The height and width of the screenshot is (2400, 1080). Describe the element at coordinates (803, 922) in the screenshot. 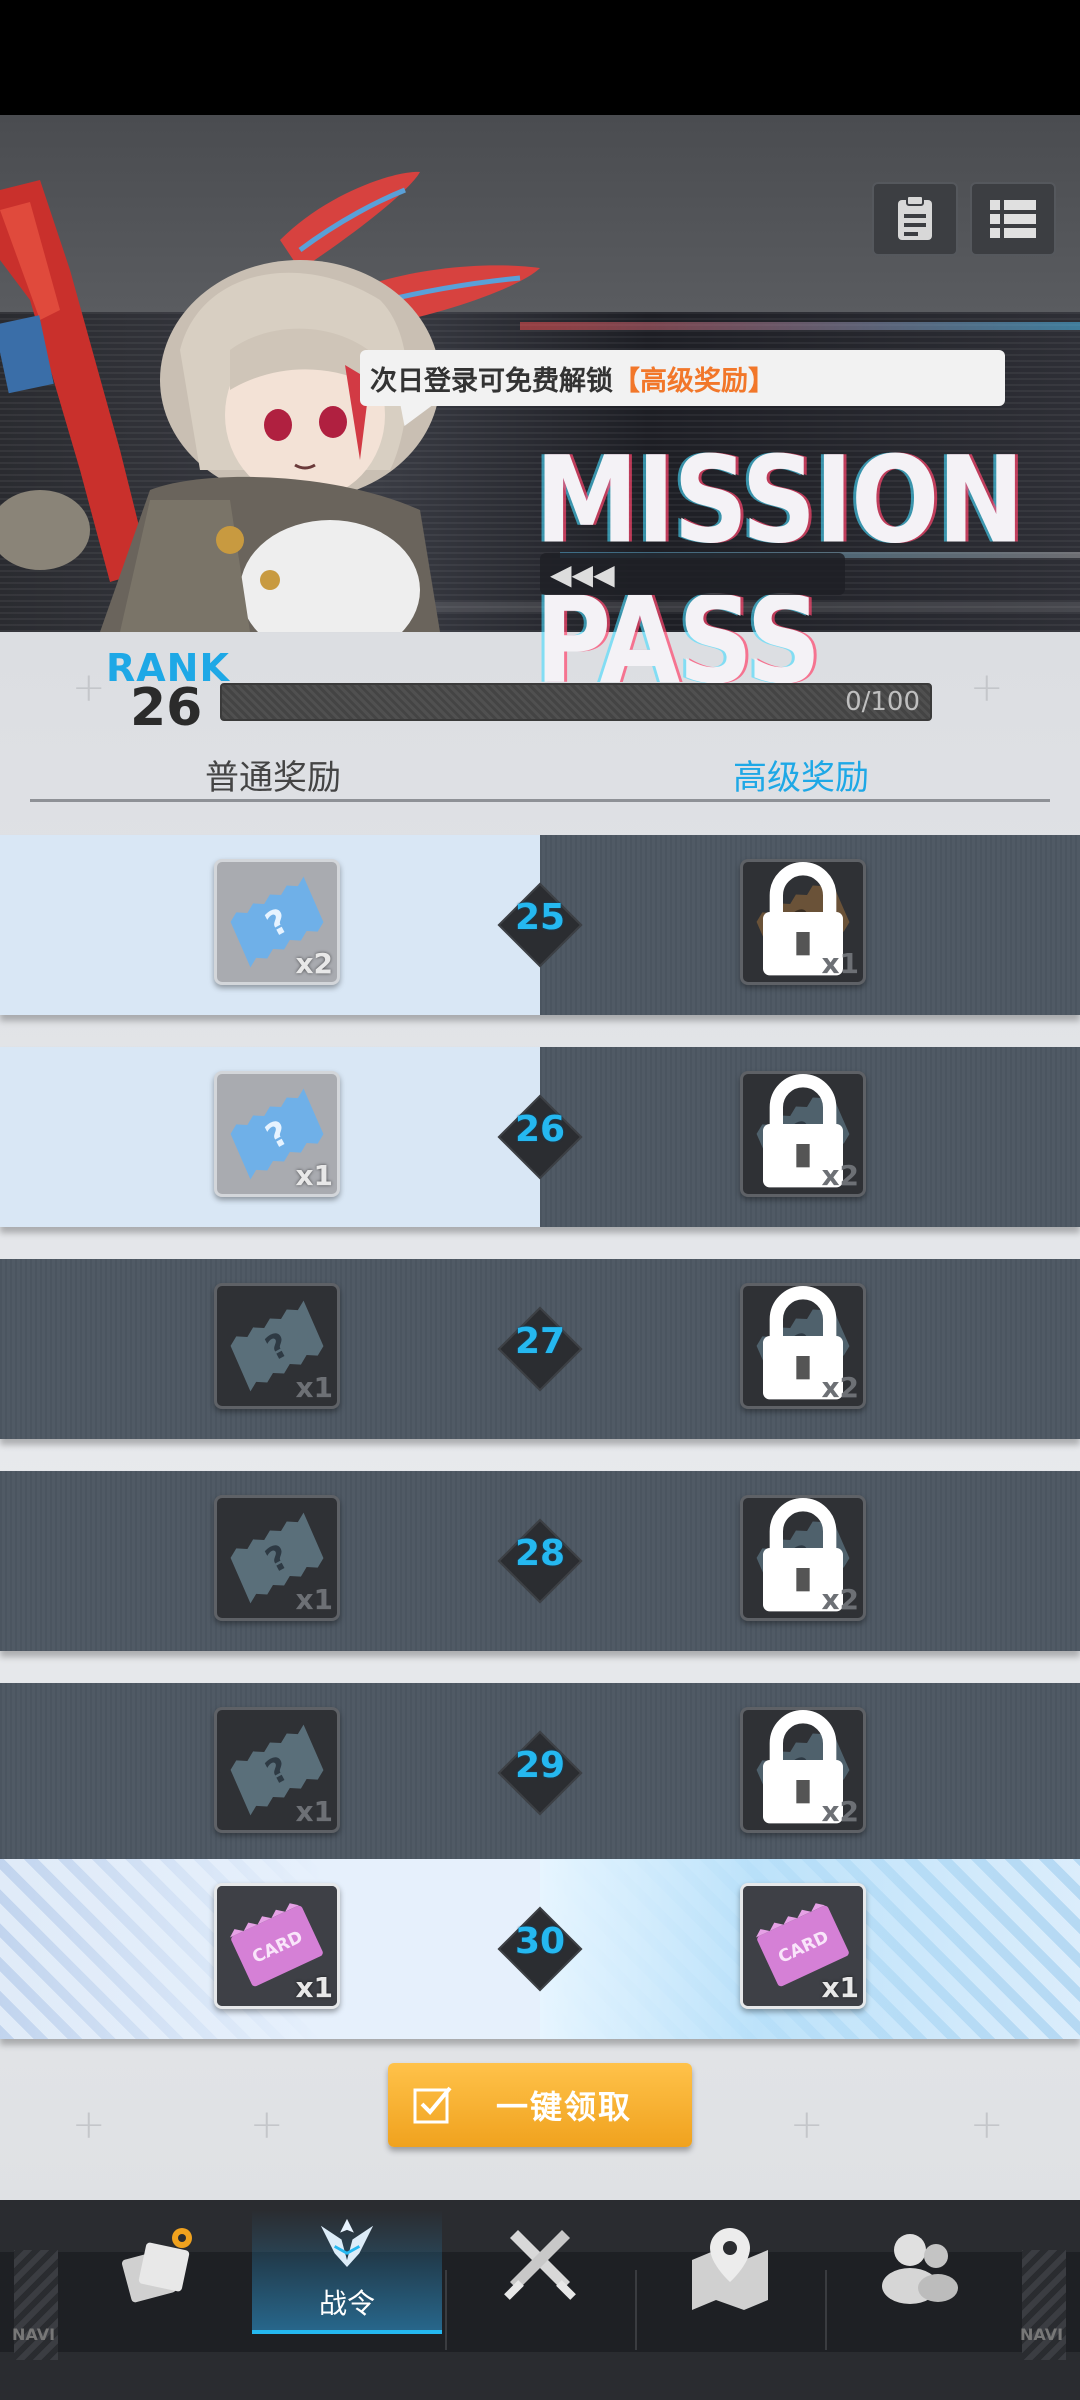

I see `premium-reward-item: ? x1` at that location.